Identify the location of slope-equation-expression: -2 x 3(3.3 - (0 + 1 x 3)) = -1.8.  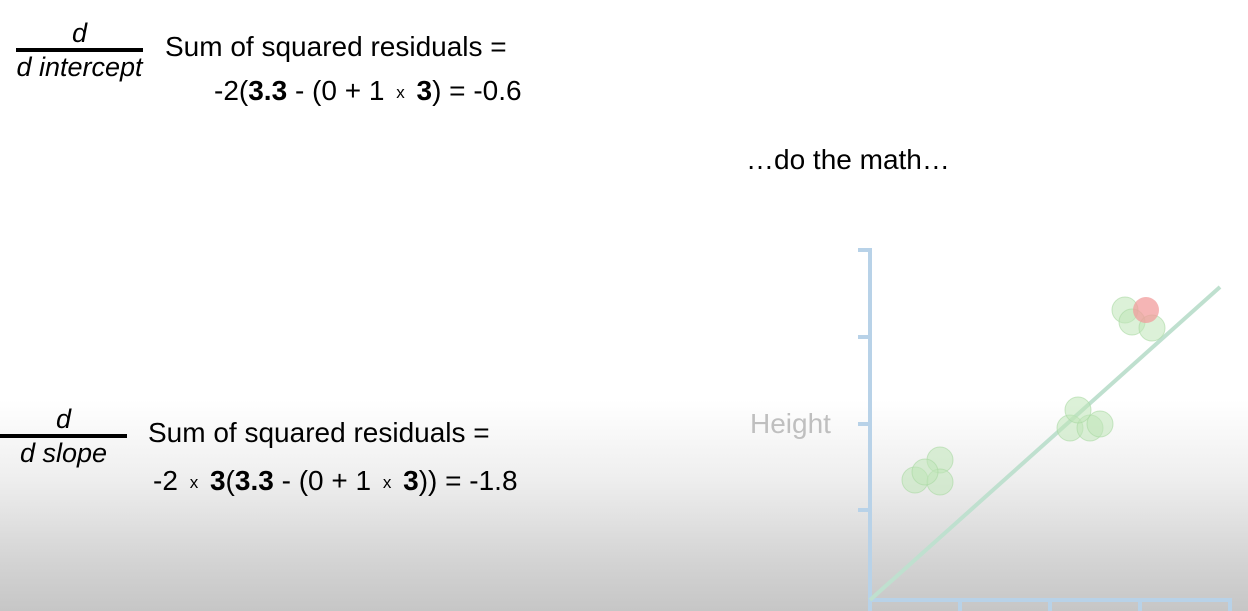
(335, 480).